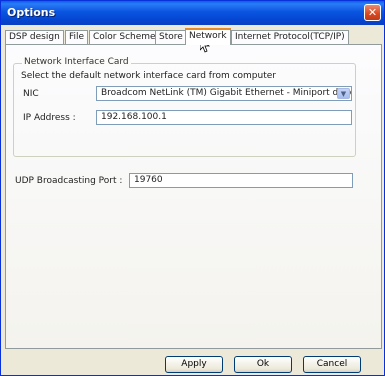  Describe the element at coordinates (332, 364) in the screenshot. I see `cancel-button: Cancel` at that location.